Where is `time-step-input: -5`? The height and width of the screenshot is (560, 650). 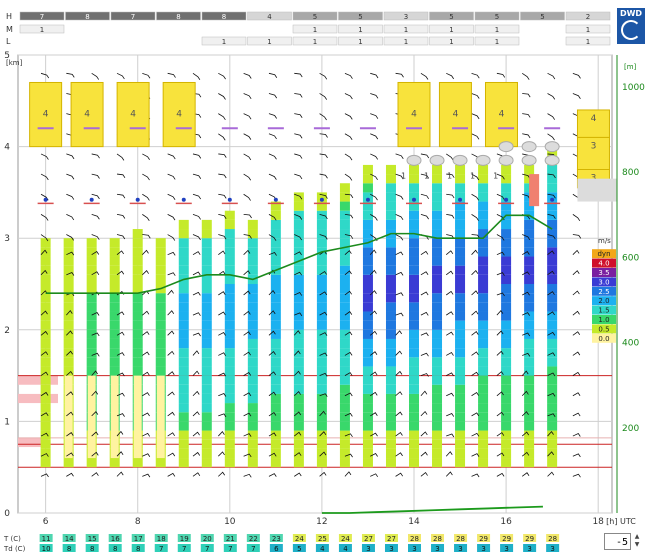 time-step-input: -5 is located at coordinates (617, 541).